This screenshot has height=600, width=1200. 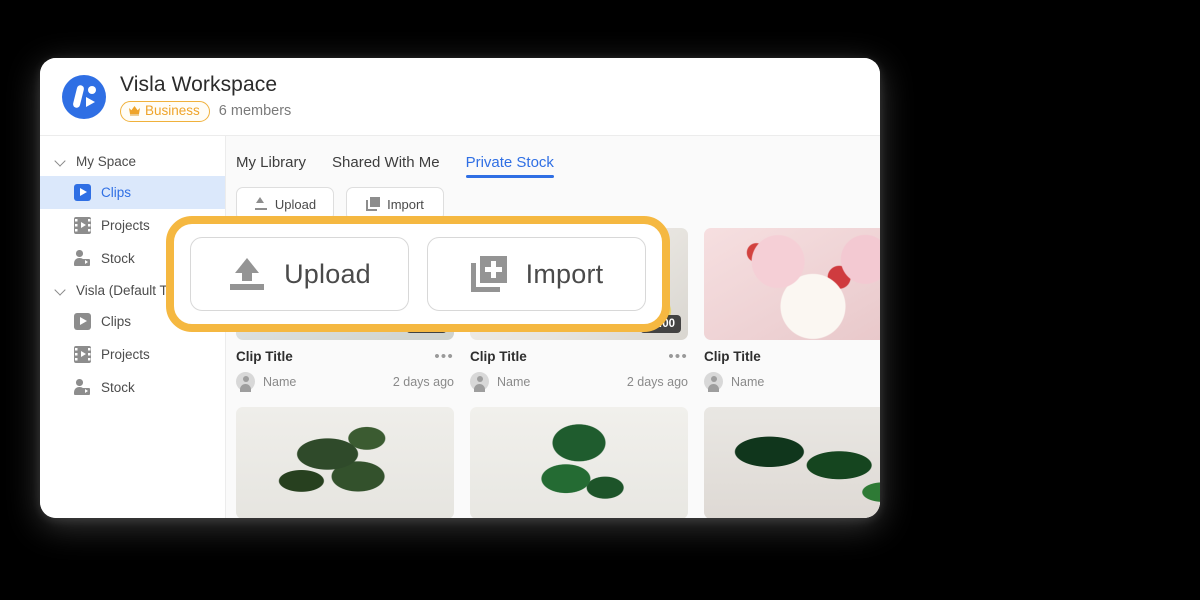 I want to click on member-count: 6 members, so click(x=255, y=111).